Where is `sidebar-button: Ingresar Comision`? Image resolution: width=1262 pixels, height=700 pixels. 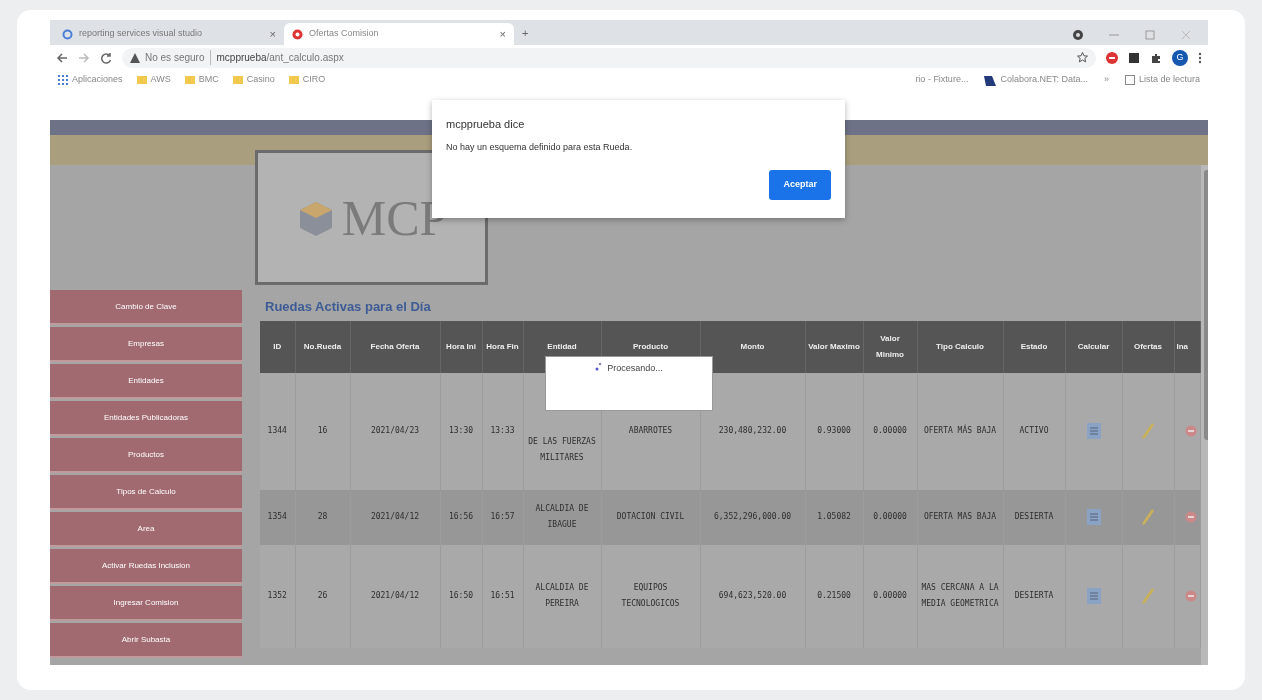
sidebar-button: Ingresar Comision is located at coordinates (146, 603).